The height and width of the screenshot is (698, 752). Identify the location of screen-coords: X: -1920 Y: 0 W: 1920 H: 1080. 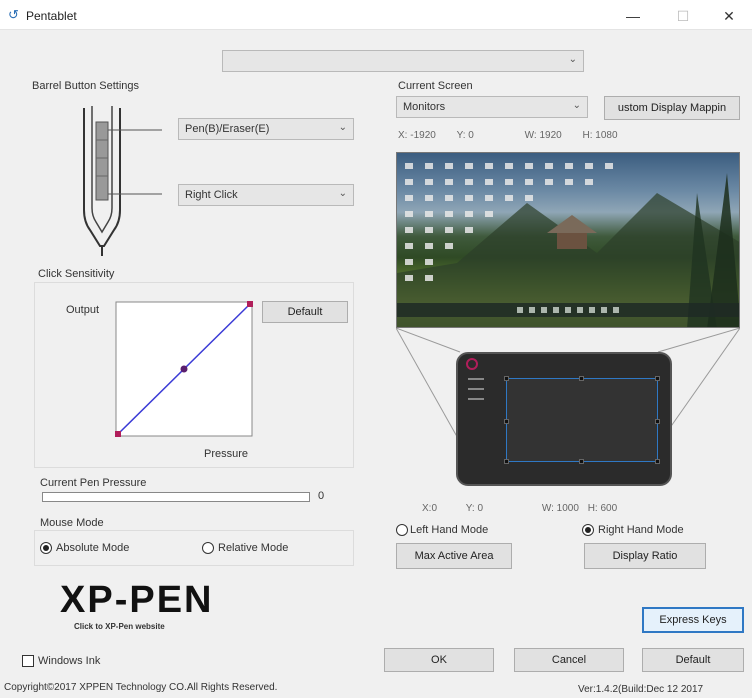
(508, 135).